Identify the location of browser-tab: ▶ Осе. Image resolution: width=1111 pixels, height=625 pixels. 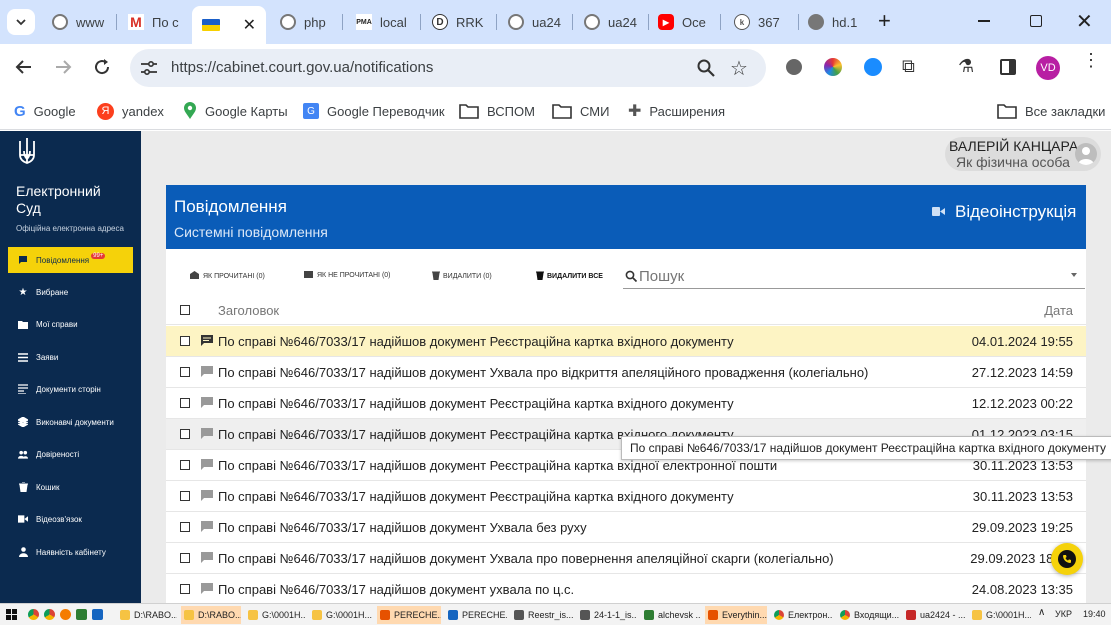
(686, 22).